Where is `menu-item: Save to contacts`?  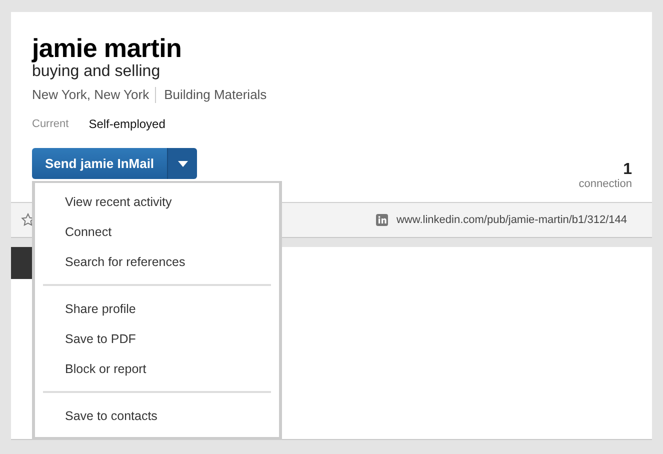 menu-item: Save to contacts is located at coordinates (157, 416).